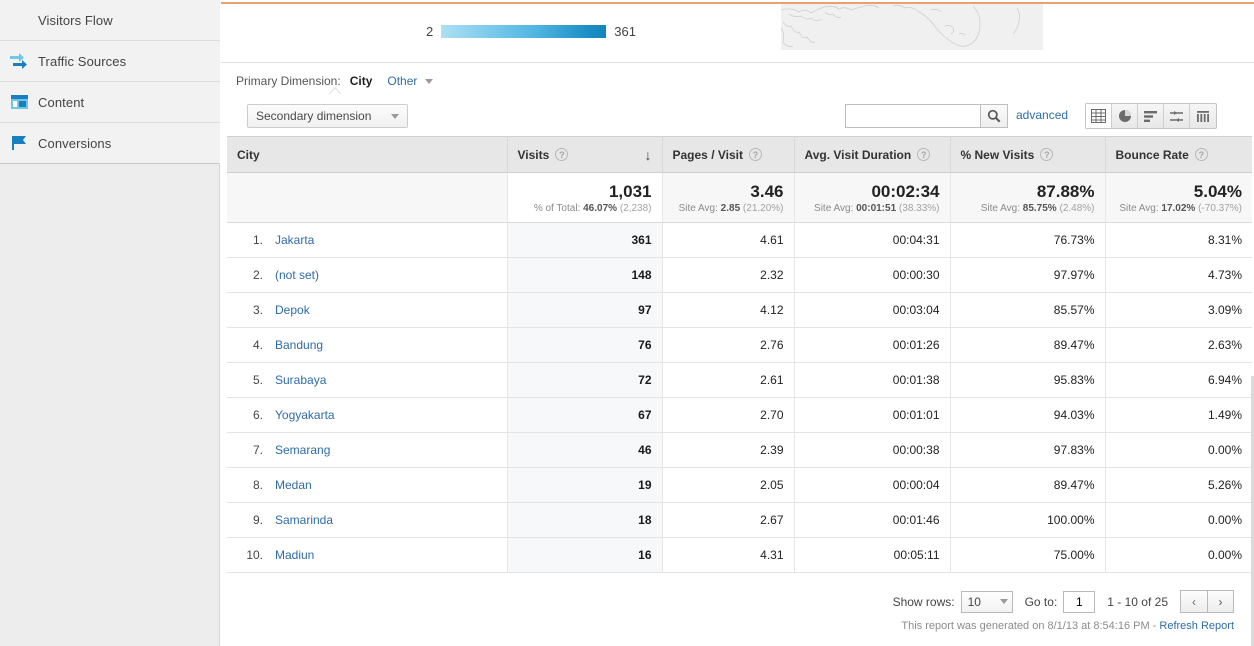 This screenshot has width=1254, height=646. What do you see at coordinates (1099, 116) in the screenshot?
I see `table-view-icon` at bounding box center [1099, 116].